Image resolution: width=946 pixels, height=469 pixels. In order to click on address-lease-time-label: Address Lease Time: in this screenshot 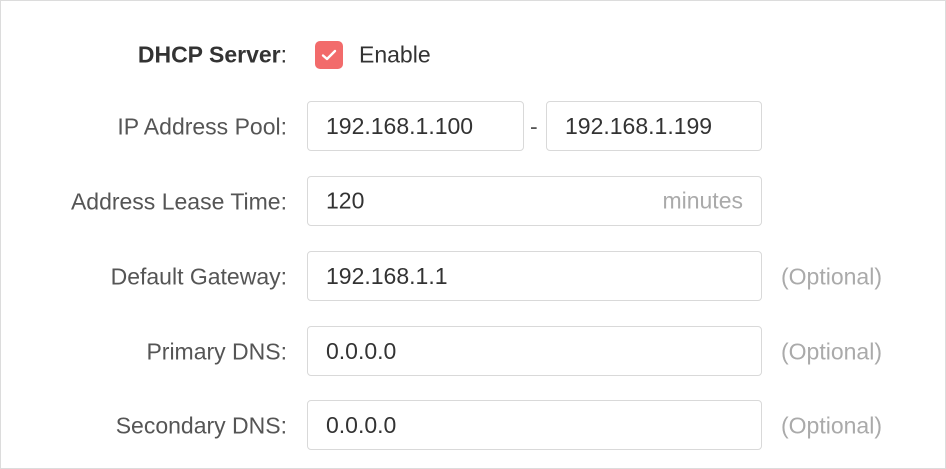, I will do `click(178, 201)`.